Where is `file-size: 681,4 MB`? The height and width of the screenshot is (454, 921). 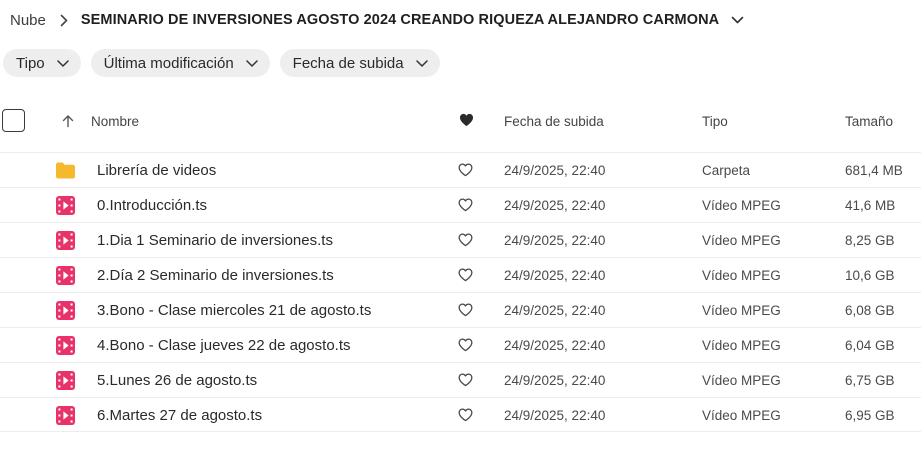 file-size: 681,4 MB is located at coordinates (874, 170).